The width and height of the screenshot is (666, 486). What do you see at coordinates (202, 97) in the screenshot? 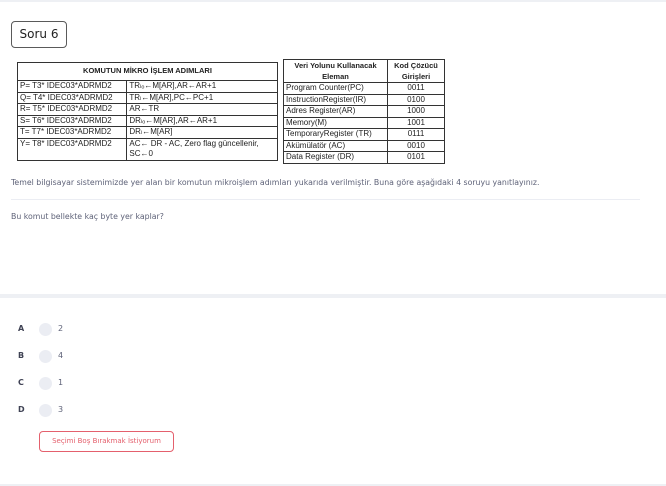
I see `table-cell: TRₗ←M[AR],PC←PC+1` at bounding box center [202, 97].